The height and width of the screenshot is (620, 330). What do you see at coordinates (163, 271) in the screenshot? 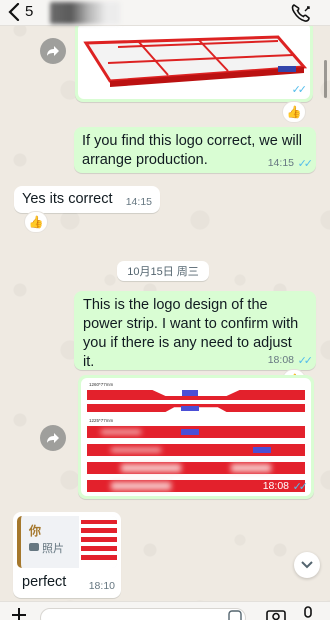
I see `date-separator: 10月15日 周三` at bounding box center [163, 271].